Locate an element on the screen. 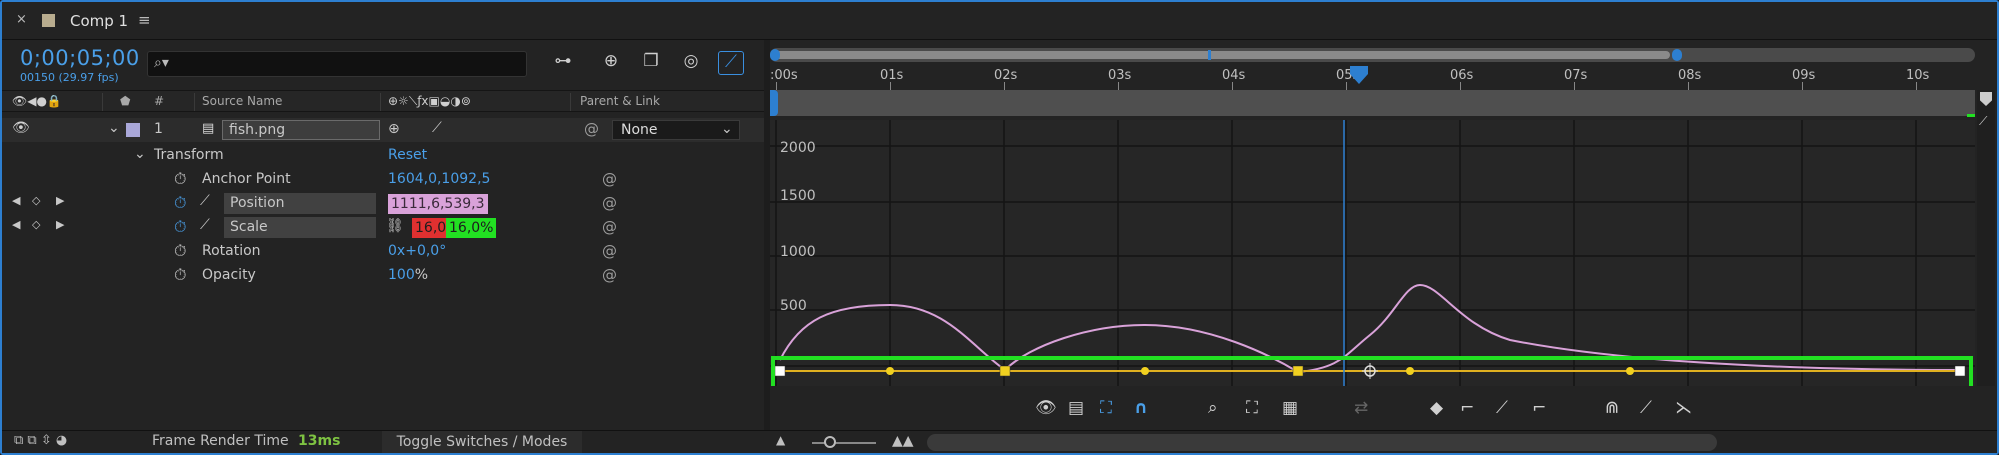 This screenshot has width=1999, height=455. layer-row: 👁 ⌄ 1 ▤ fish.png ⊕ ⟋ @ None ⌄ is located at coordinates (383, 130).